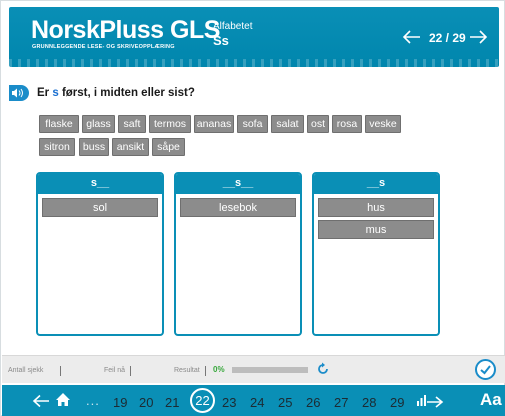  I want to click on checkmark-icon, so click(485, 370).